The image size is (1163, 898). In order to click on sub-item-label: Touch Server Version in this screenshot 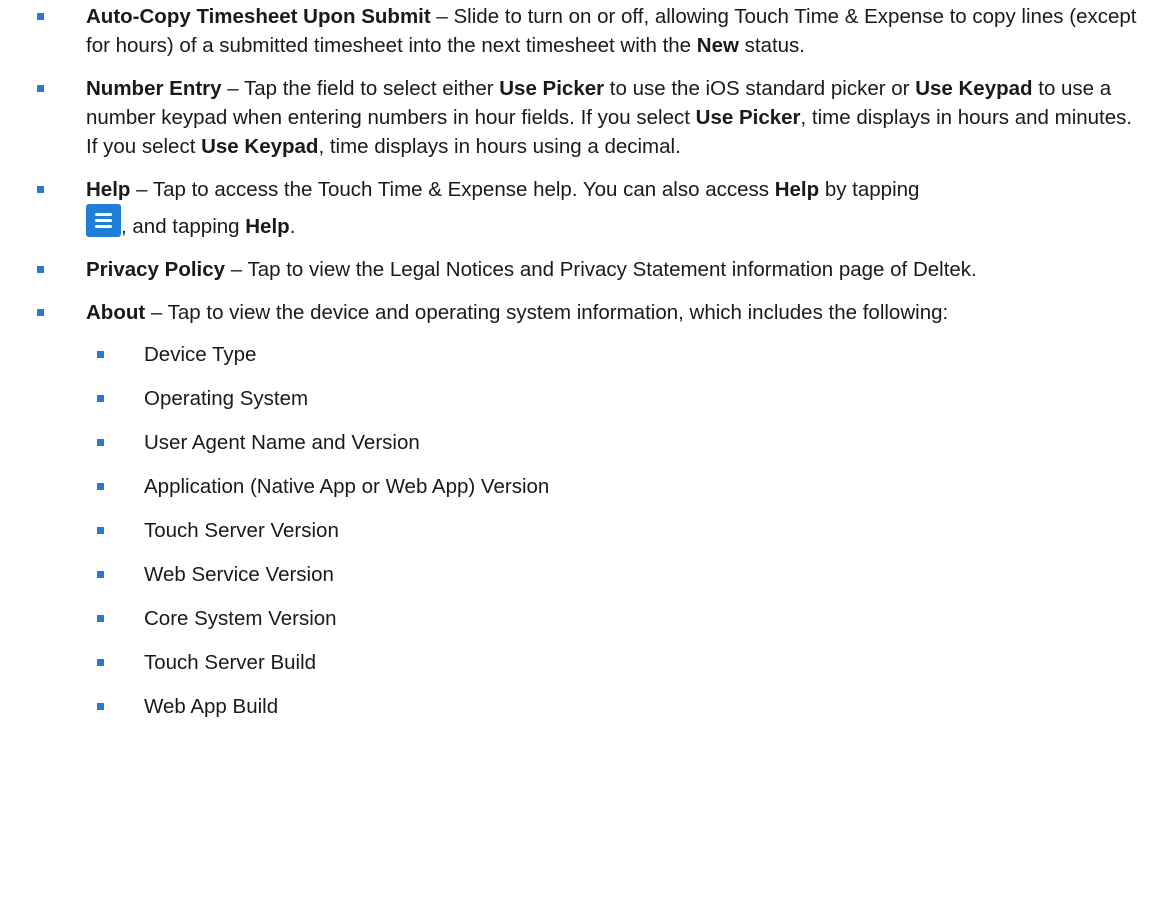, I will do `click(241, 530)`.